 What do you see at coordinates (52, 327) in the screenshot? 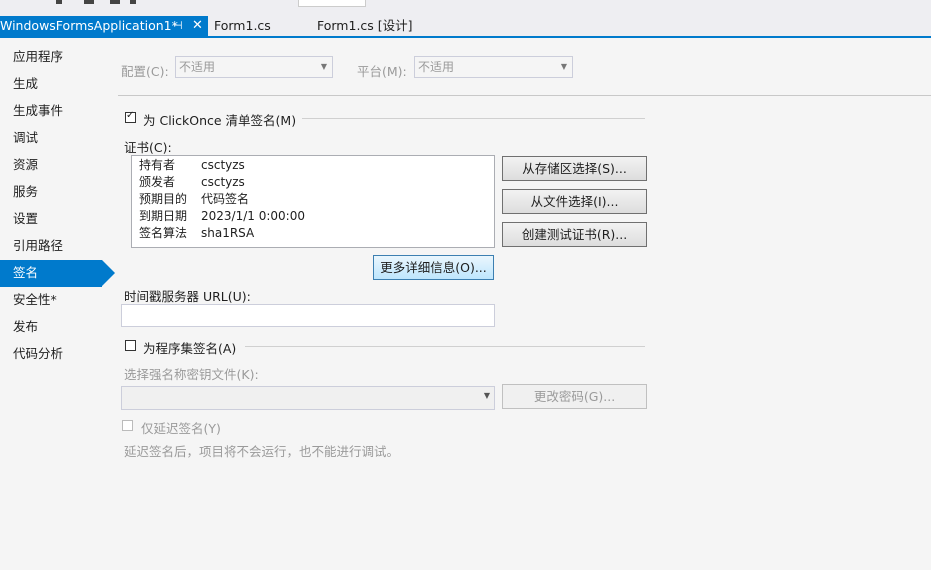
I see `sidebar-item-publish: 发布` at bounding box center [52, 327].